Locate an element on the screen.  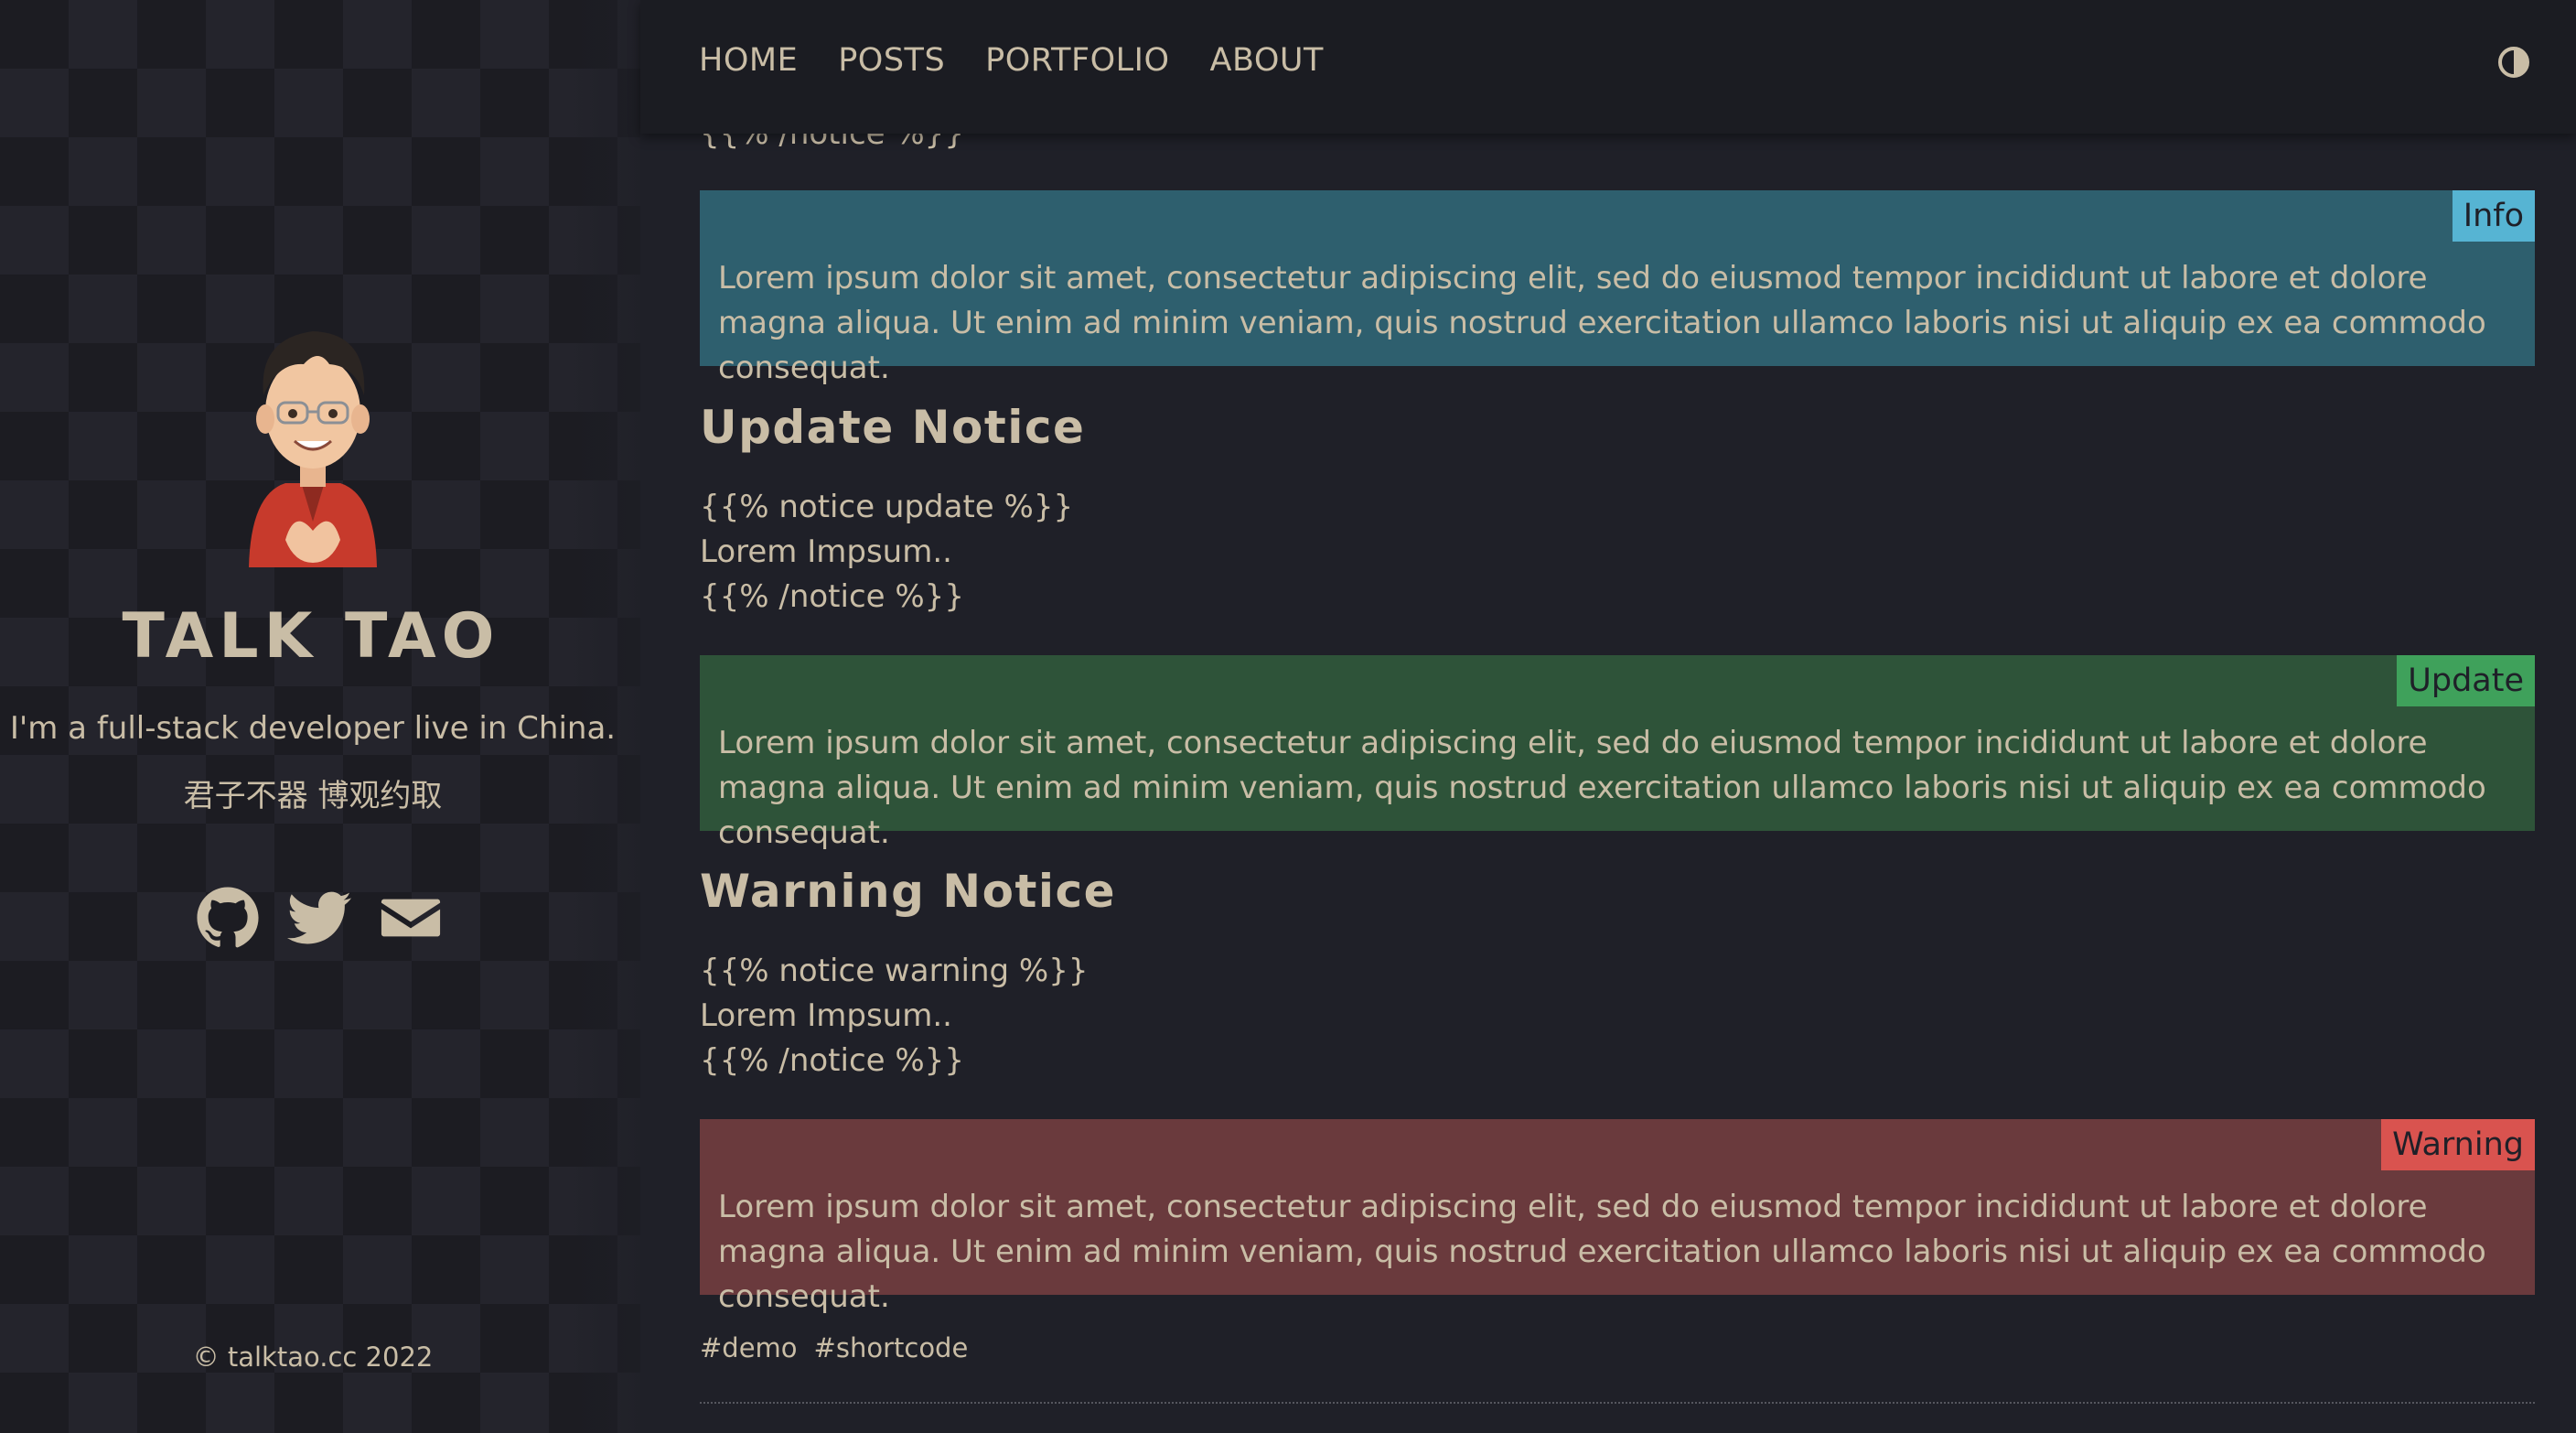
heading-update-notice: Update Notice is located at coordinates (893, 427).